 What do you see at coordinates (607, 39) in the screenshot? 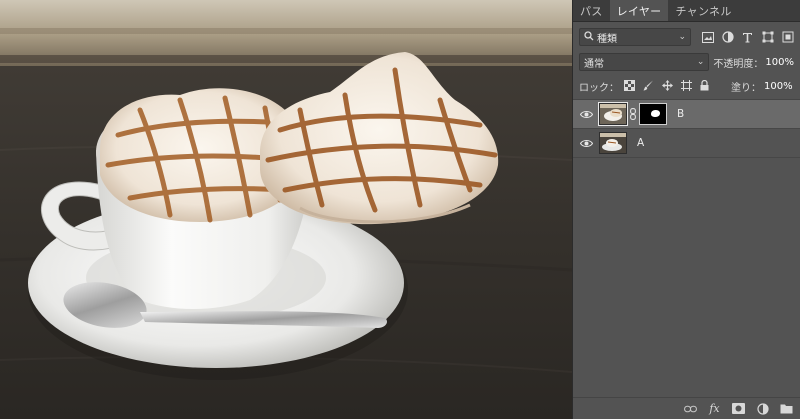
I see `filter-kind-label: 種類` at bounding box center [607, 39].